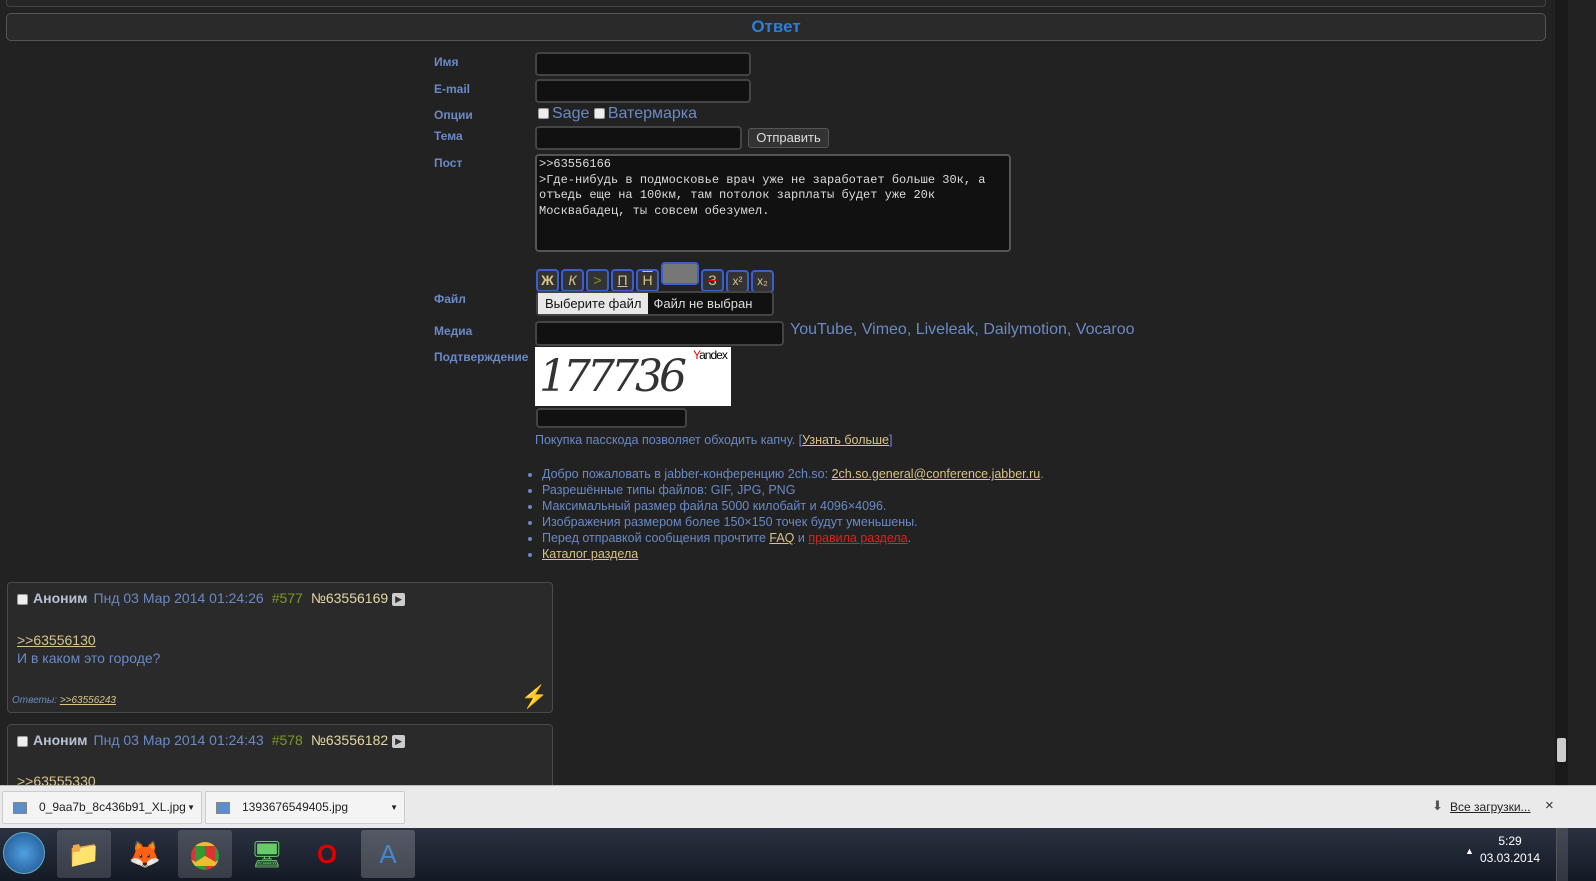 Image resolution: width=1596 pixels, height=881 pixels. I want to click on chrome-icon, so click(205, 854).